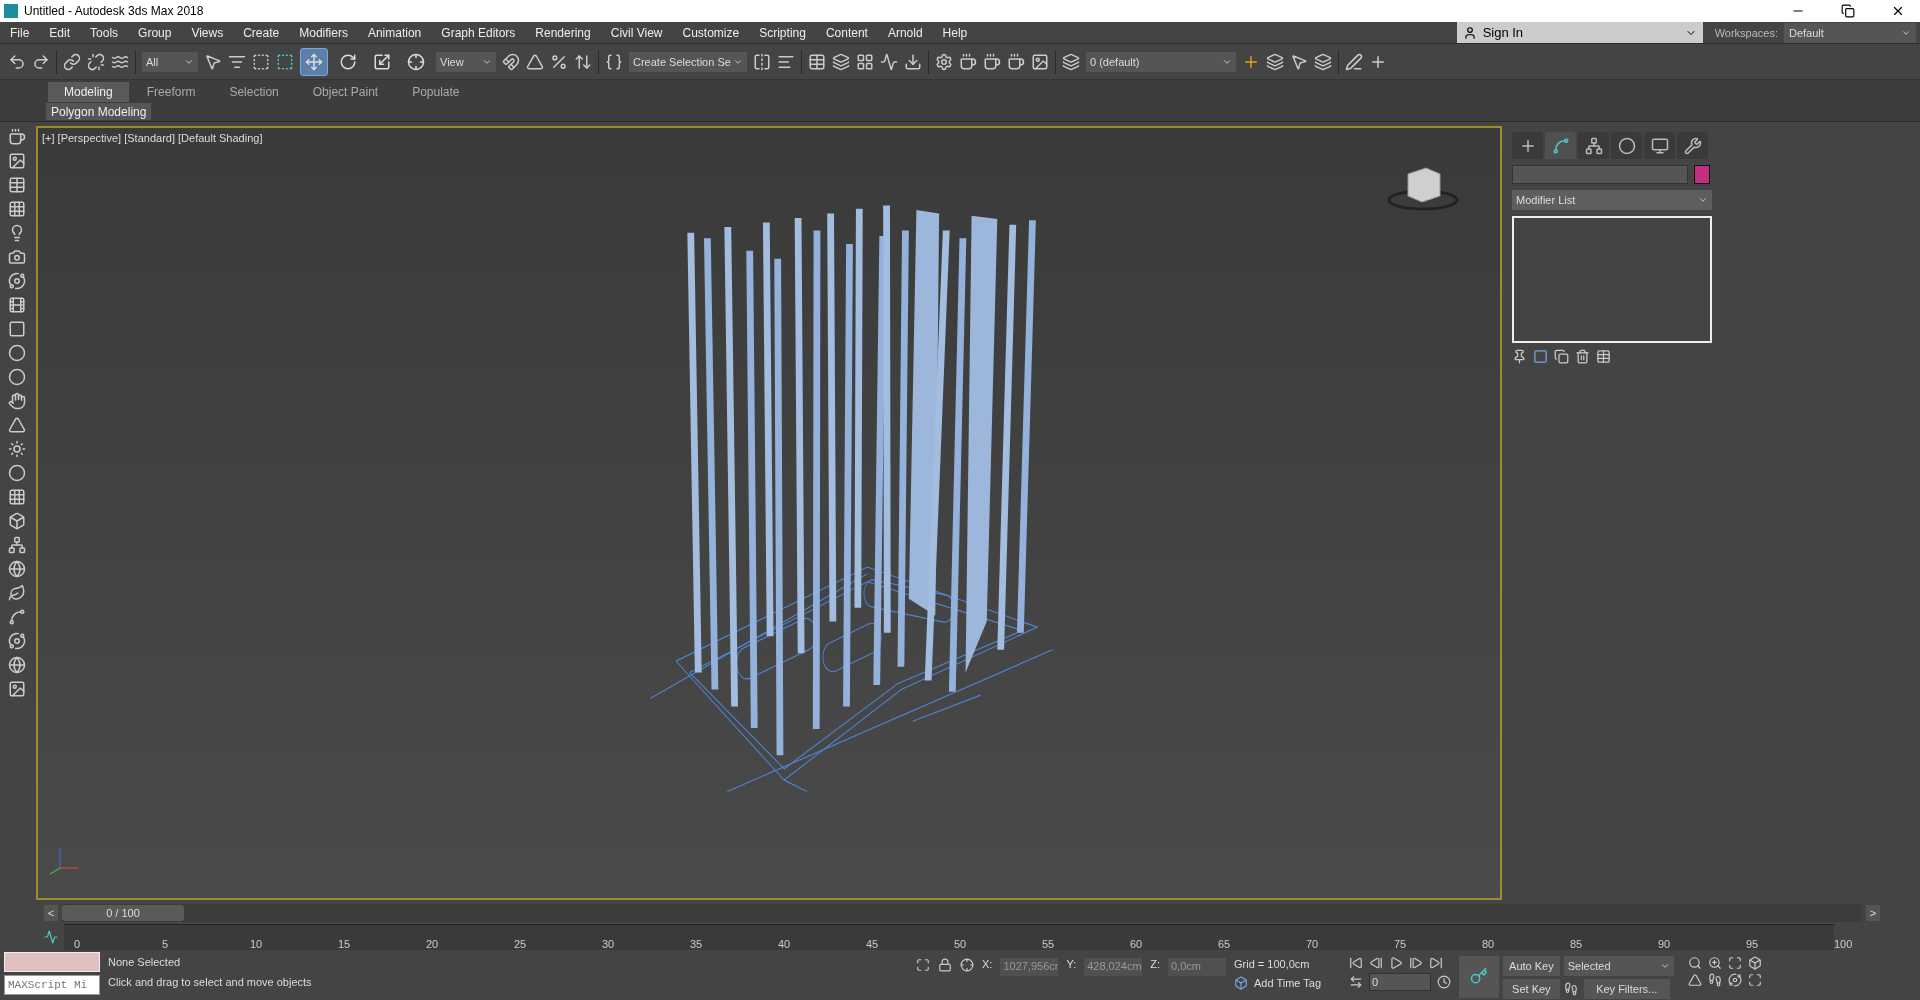 The height and width of the screenshot is (1000, 1920). What do you see at coordinates (817, 61) in the screenshot?
I see `scene-explorer-icon` at bounding box center [817, 61].